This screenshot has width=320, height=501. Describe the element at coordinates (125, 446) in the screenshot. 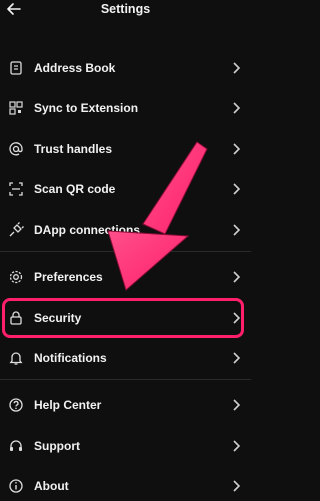

I see `menu-item-support: Support` at that location.